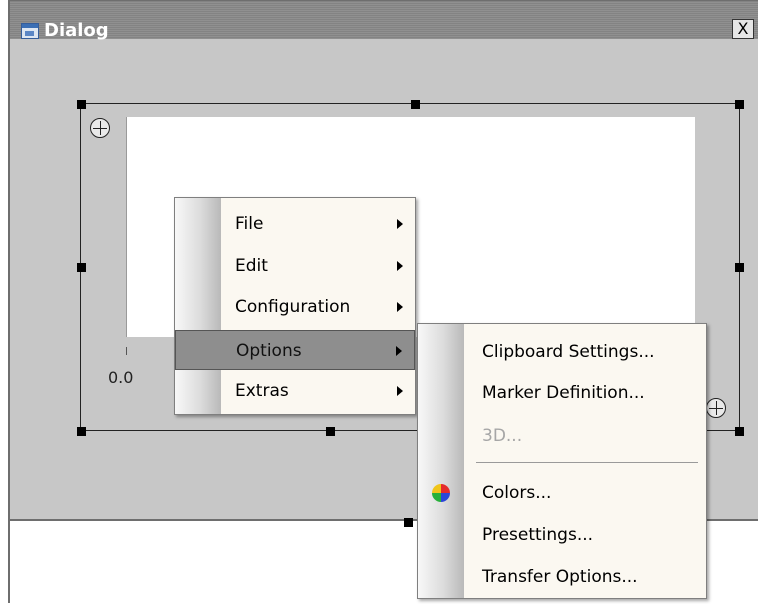 The image size is (758, 604). What do you see at coordinates (81, 431) in the screenshot?
I see `resize-handle-bottom-left` at bounding box center [81, 431].